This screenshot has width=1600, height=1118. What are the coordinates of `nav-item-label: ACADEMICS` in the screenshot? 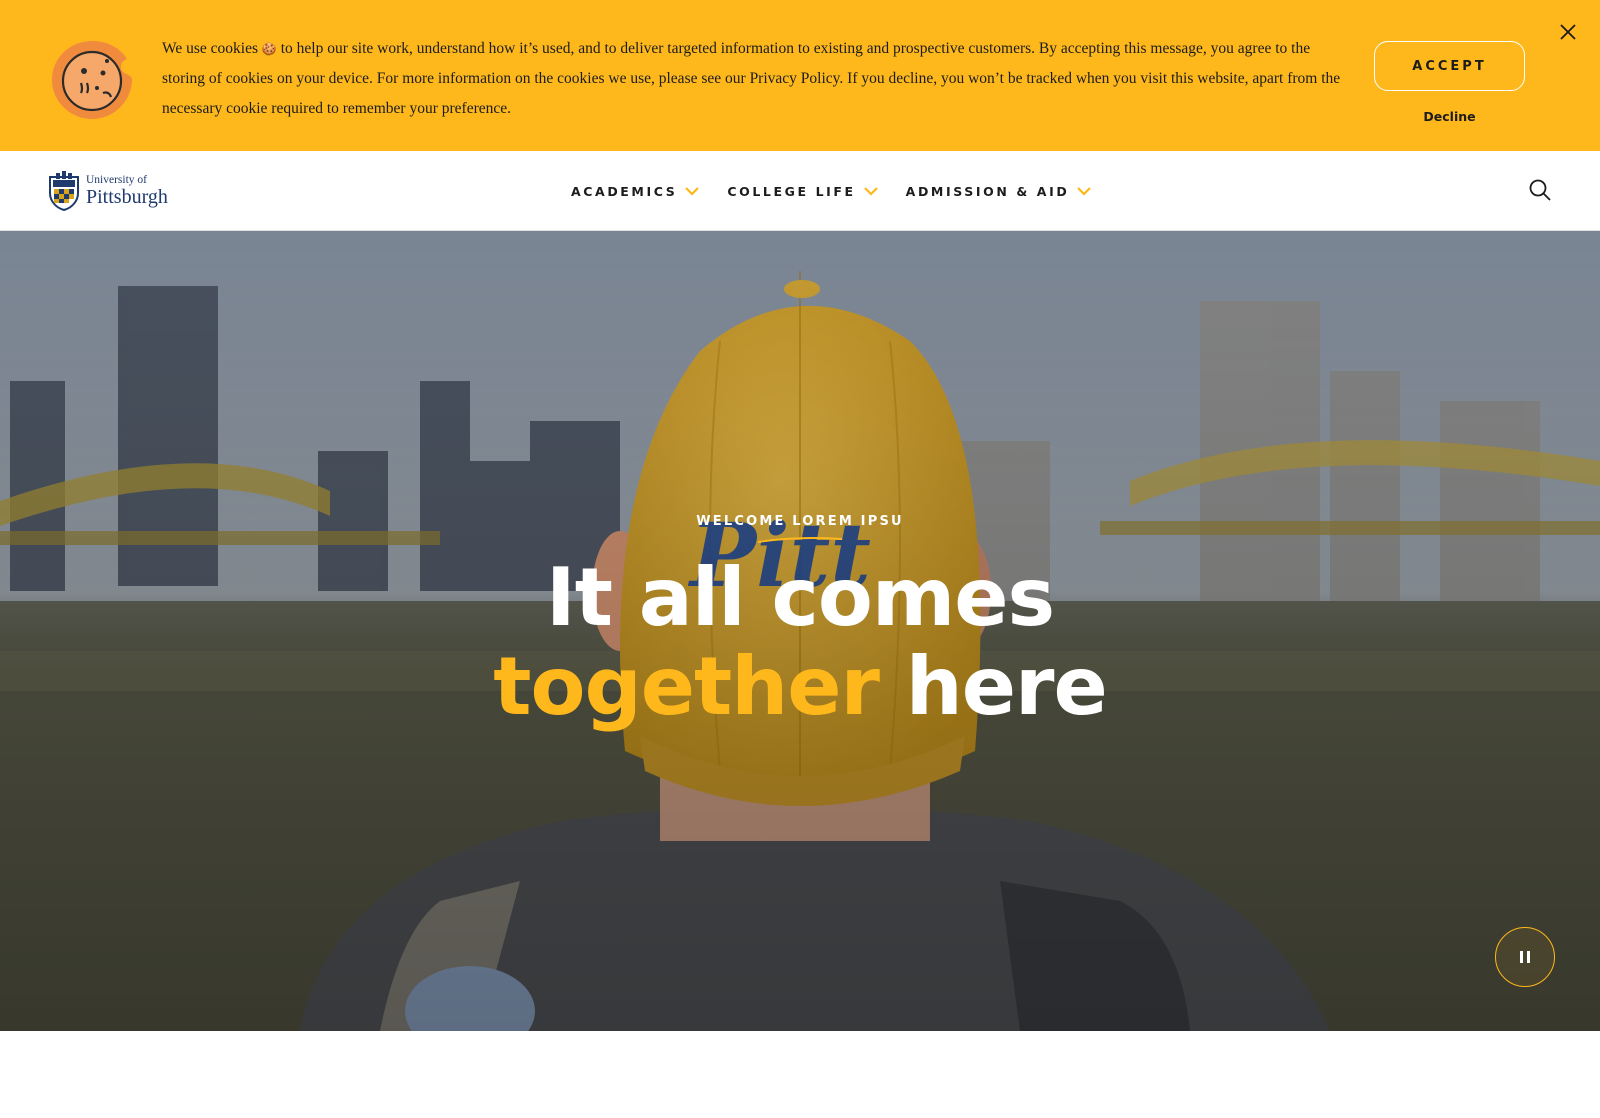 It's located at (624, 191).